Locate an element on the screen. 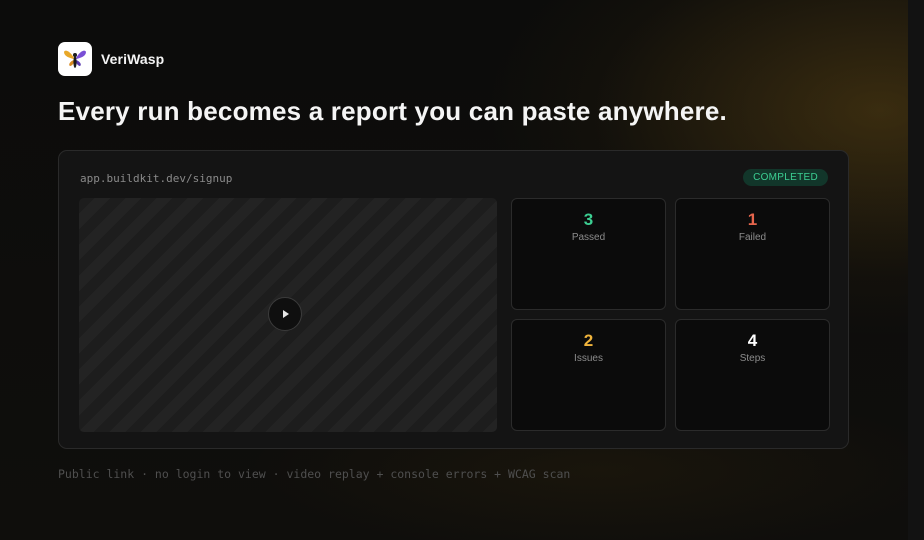 This screenshot has width=924, height=540. stat-card-issues: 2 Issues is located at coordinates (588, 375).